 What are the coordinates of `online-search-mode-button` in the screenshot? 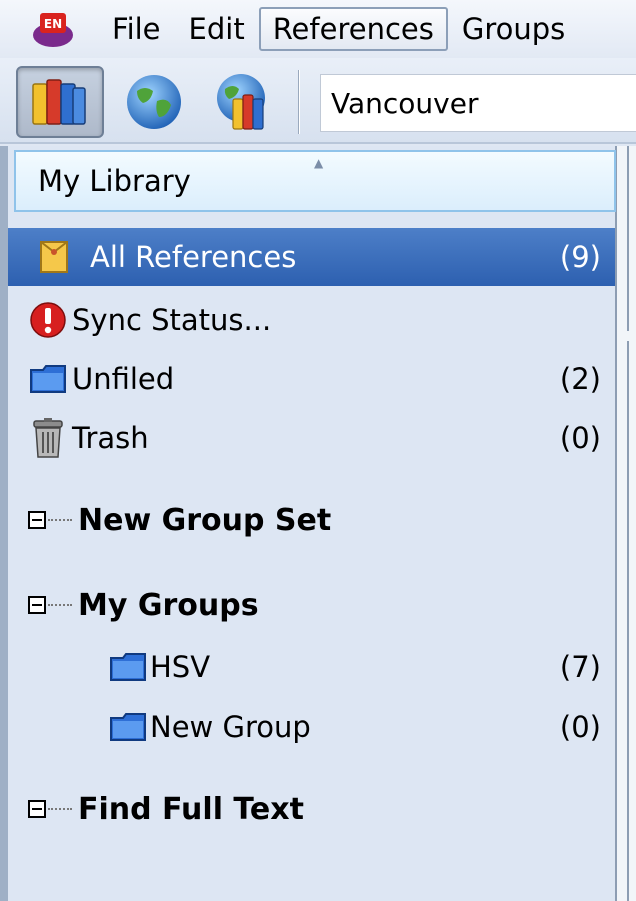 It's located at (154, 102).